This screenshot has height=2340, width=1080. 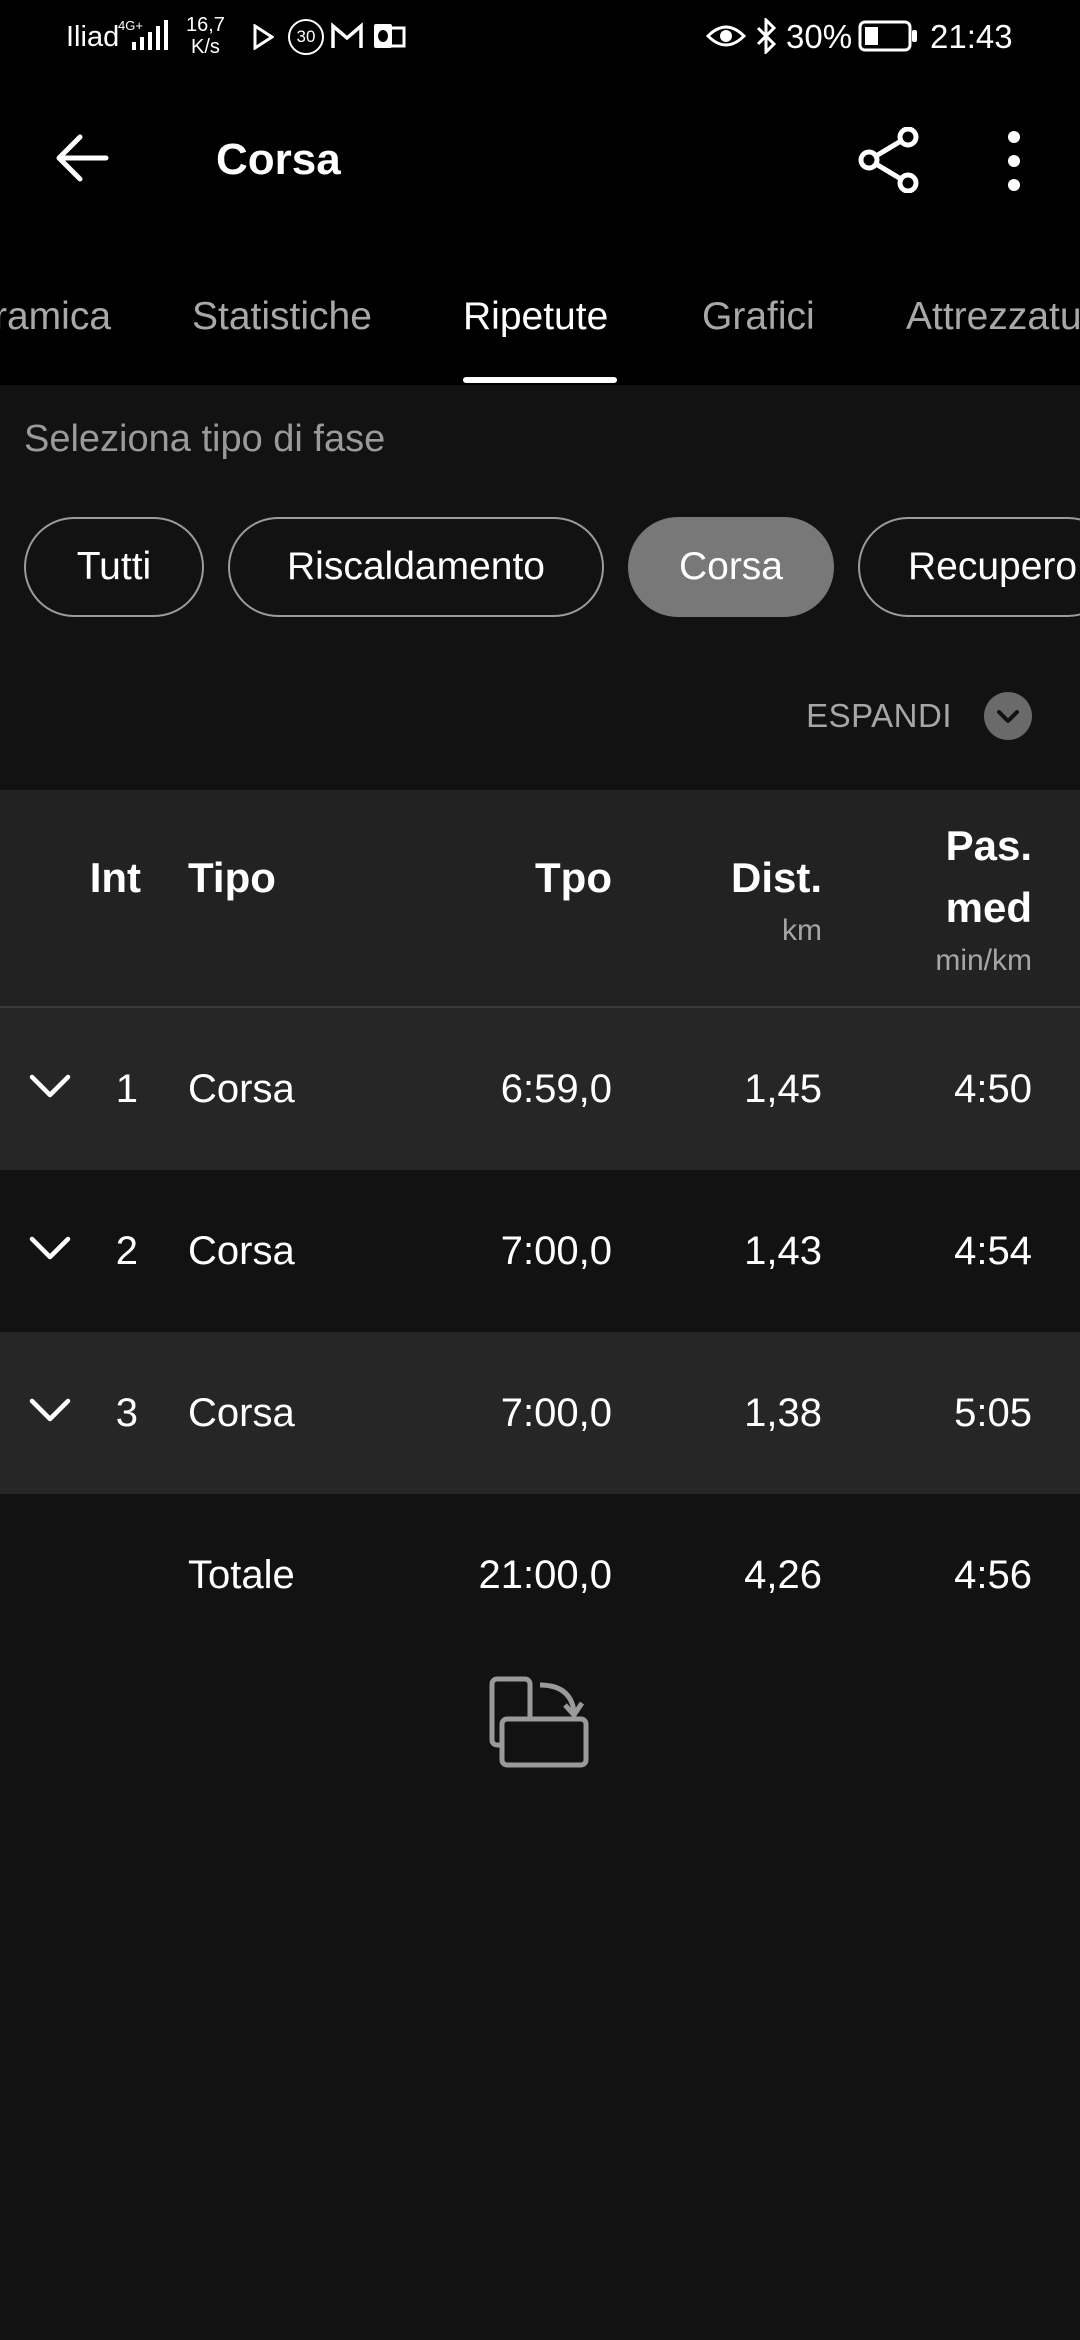 I want to click on chip-riscaldamento: Riscaldamento, so click(x=416, y=567).